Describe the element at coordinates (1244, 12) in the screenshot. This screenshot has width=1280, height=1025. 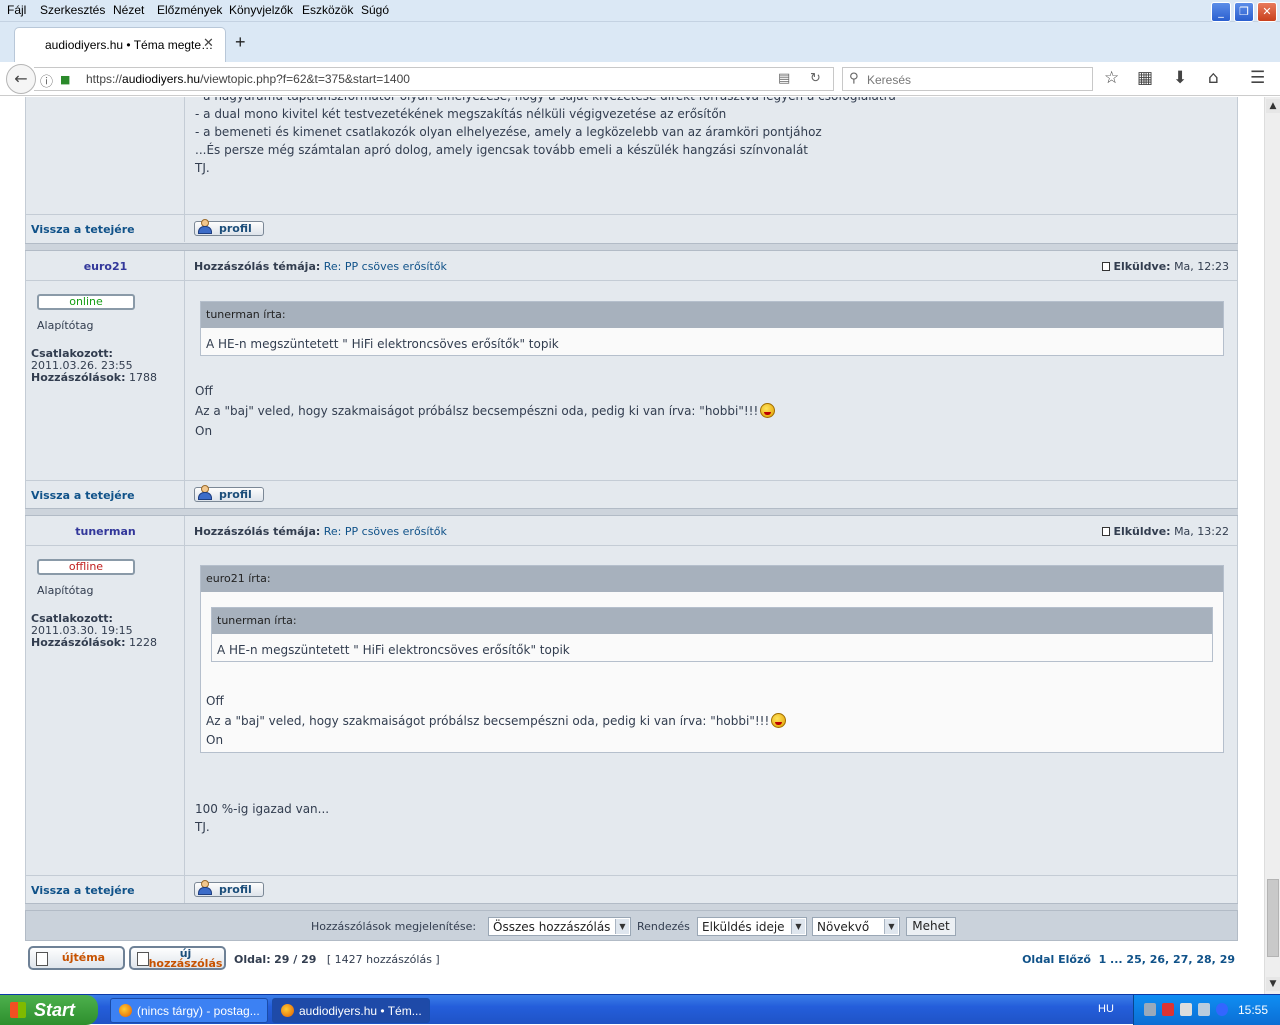
I see `maximize-button: ❐` at that location.